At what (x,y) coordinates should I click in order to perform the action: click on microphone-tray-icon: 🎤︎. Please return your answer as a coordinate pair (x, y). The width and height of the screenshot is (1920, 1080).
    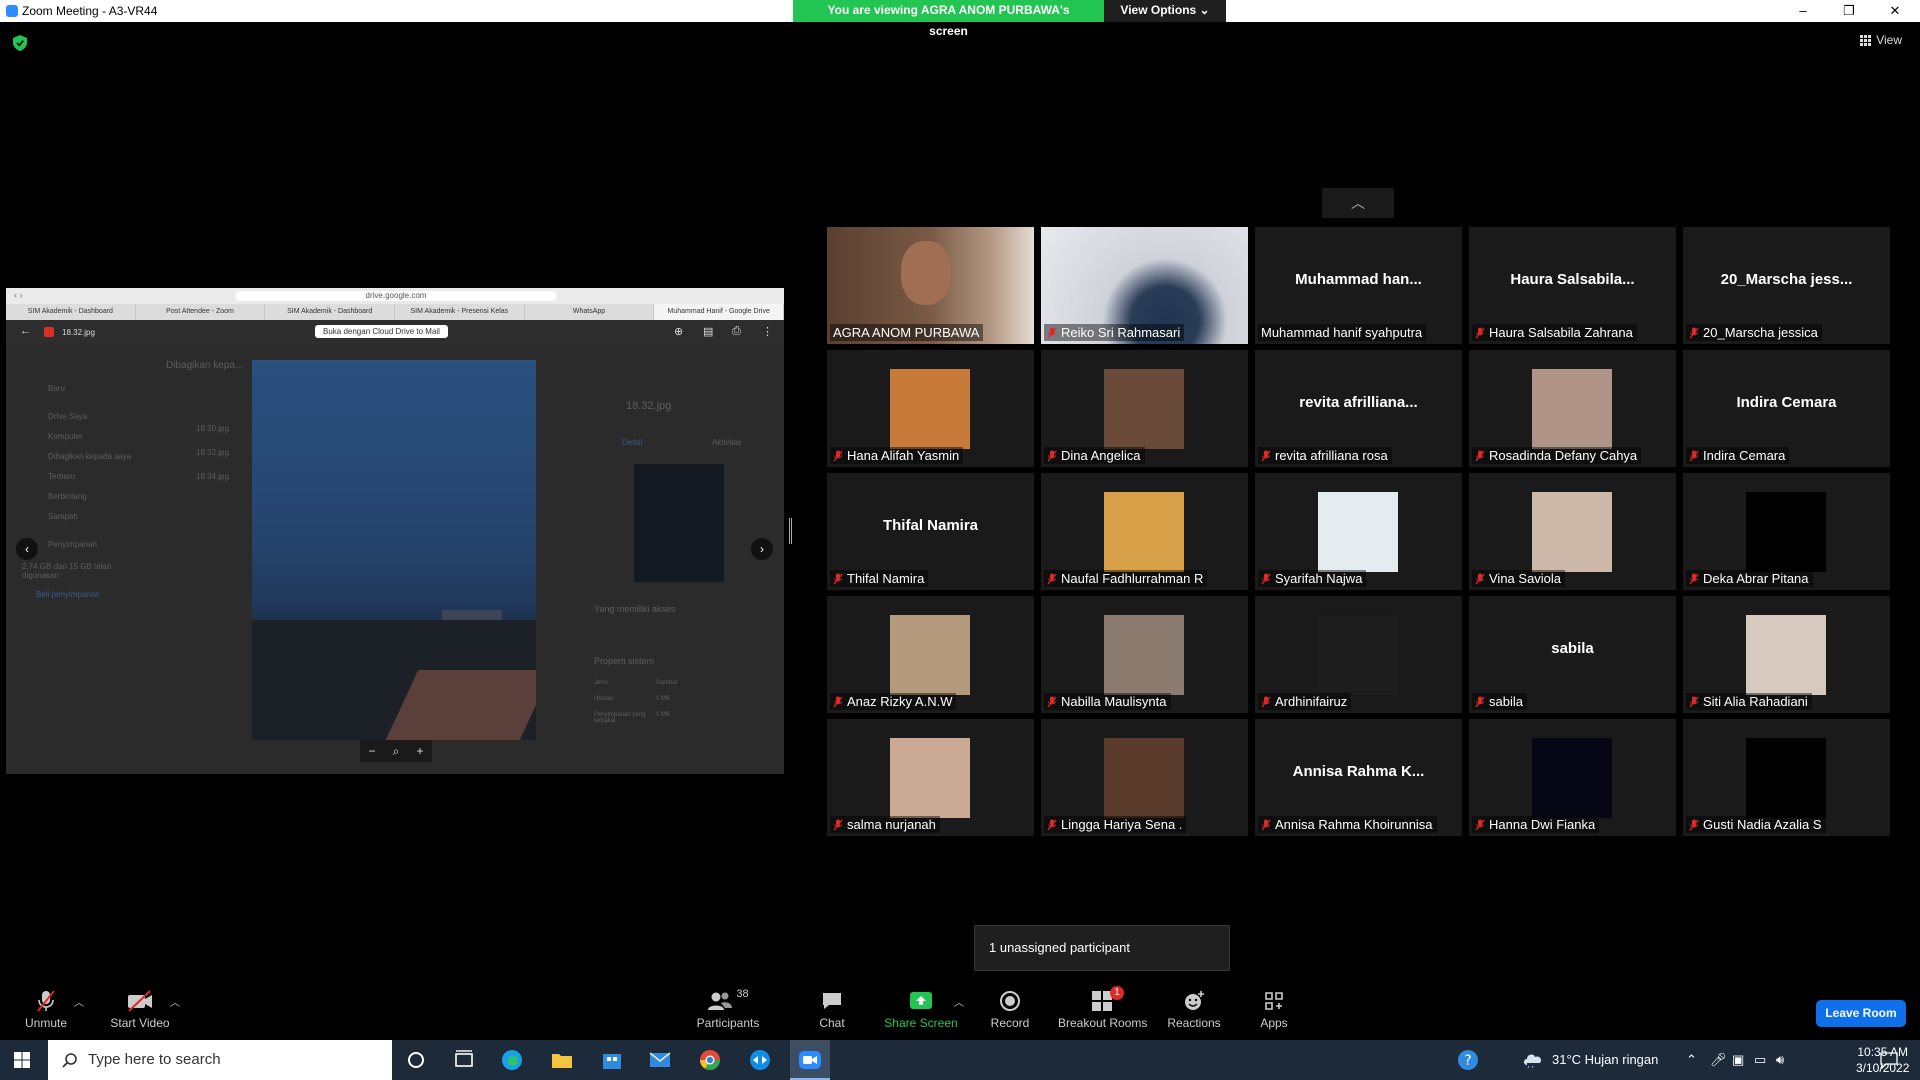
    Looking at the image, I should click on (1718, 1060).